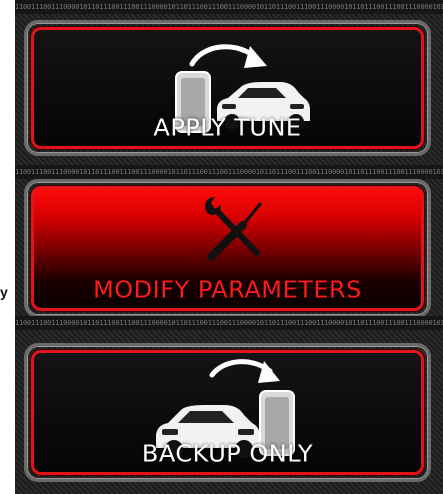  Describe the element at coordinates (227, 454) in the screenshot. I see `backup-only-label: BACKUP ONLY` at that location.